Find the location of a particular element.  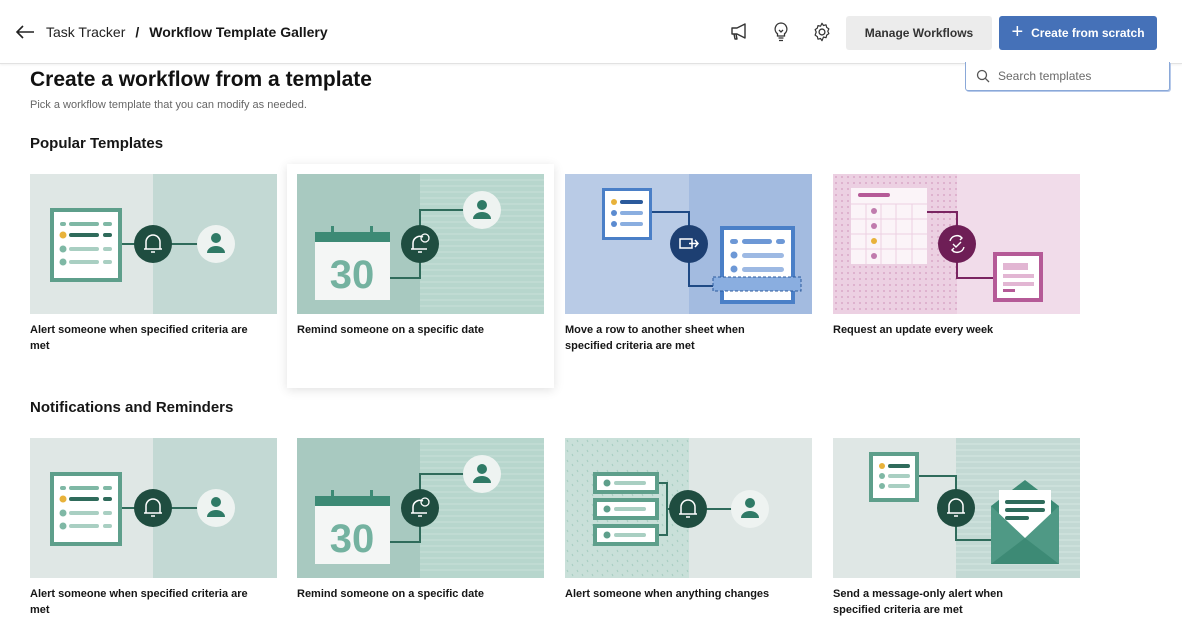

plus-icon: + is located at coordinates (1017, 32).